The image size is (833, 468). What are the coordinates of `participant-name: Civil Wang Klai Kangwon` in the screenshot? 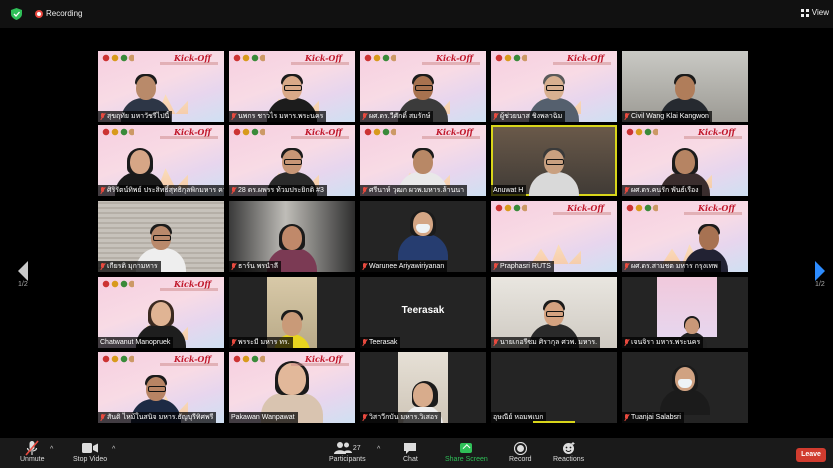 It's located at (670, 116).